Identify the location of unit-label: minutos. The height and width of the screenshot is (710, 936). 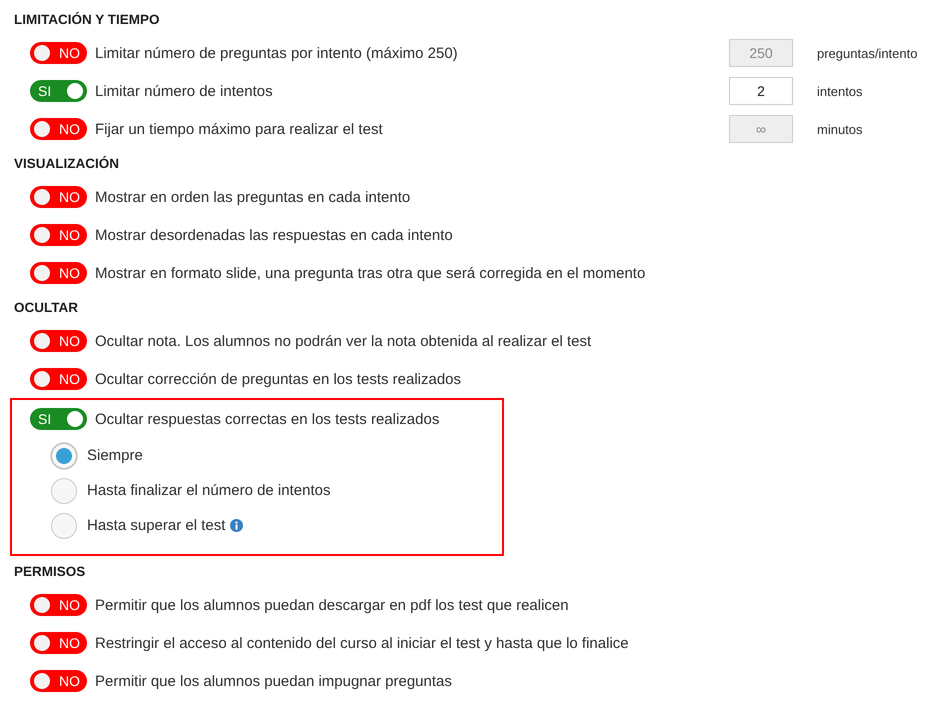
(840, 129).